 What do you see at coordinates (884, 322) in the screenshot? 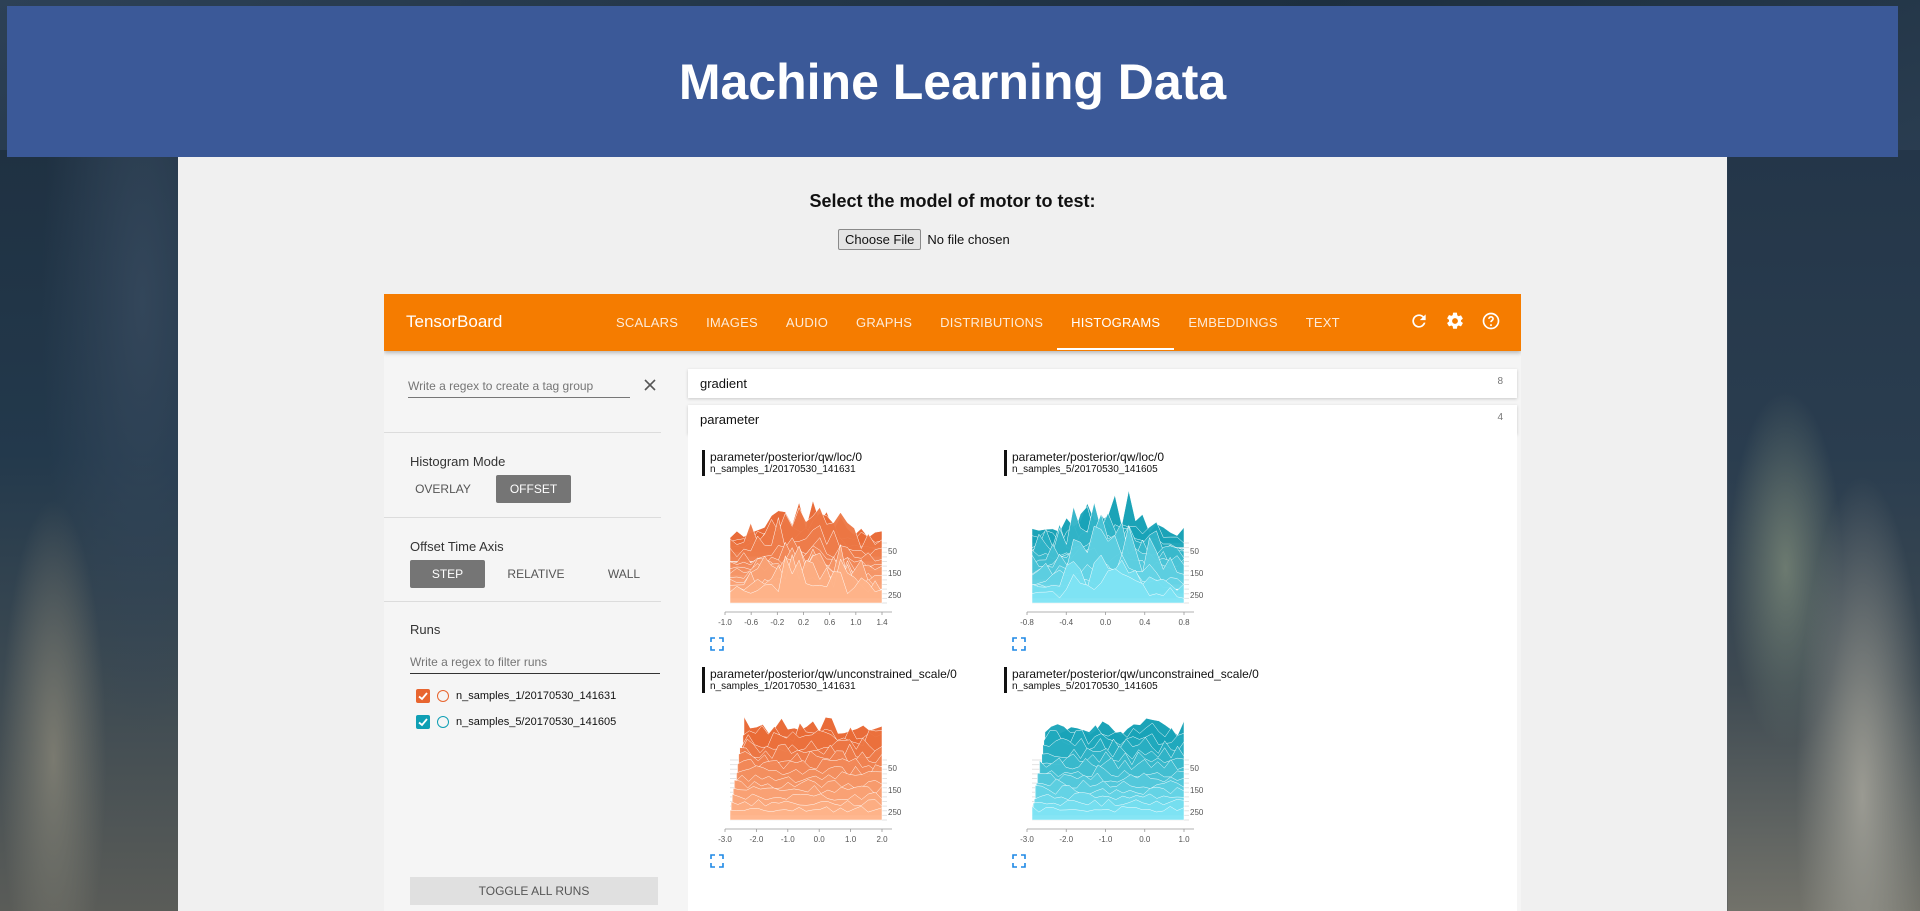
I see `tab-graphs: GRAPHS` at bounding box center [884, 322].